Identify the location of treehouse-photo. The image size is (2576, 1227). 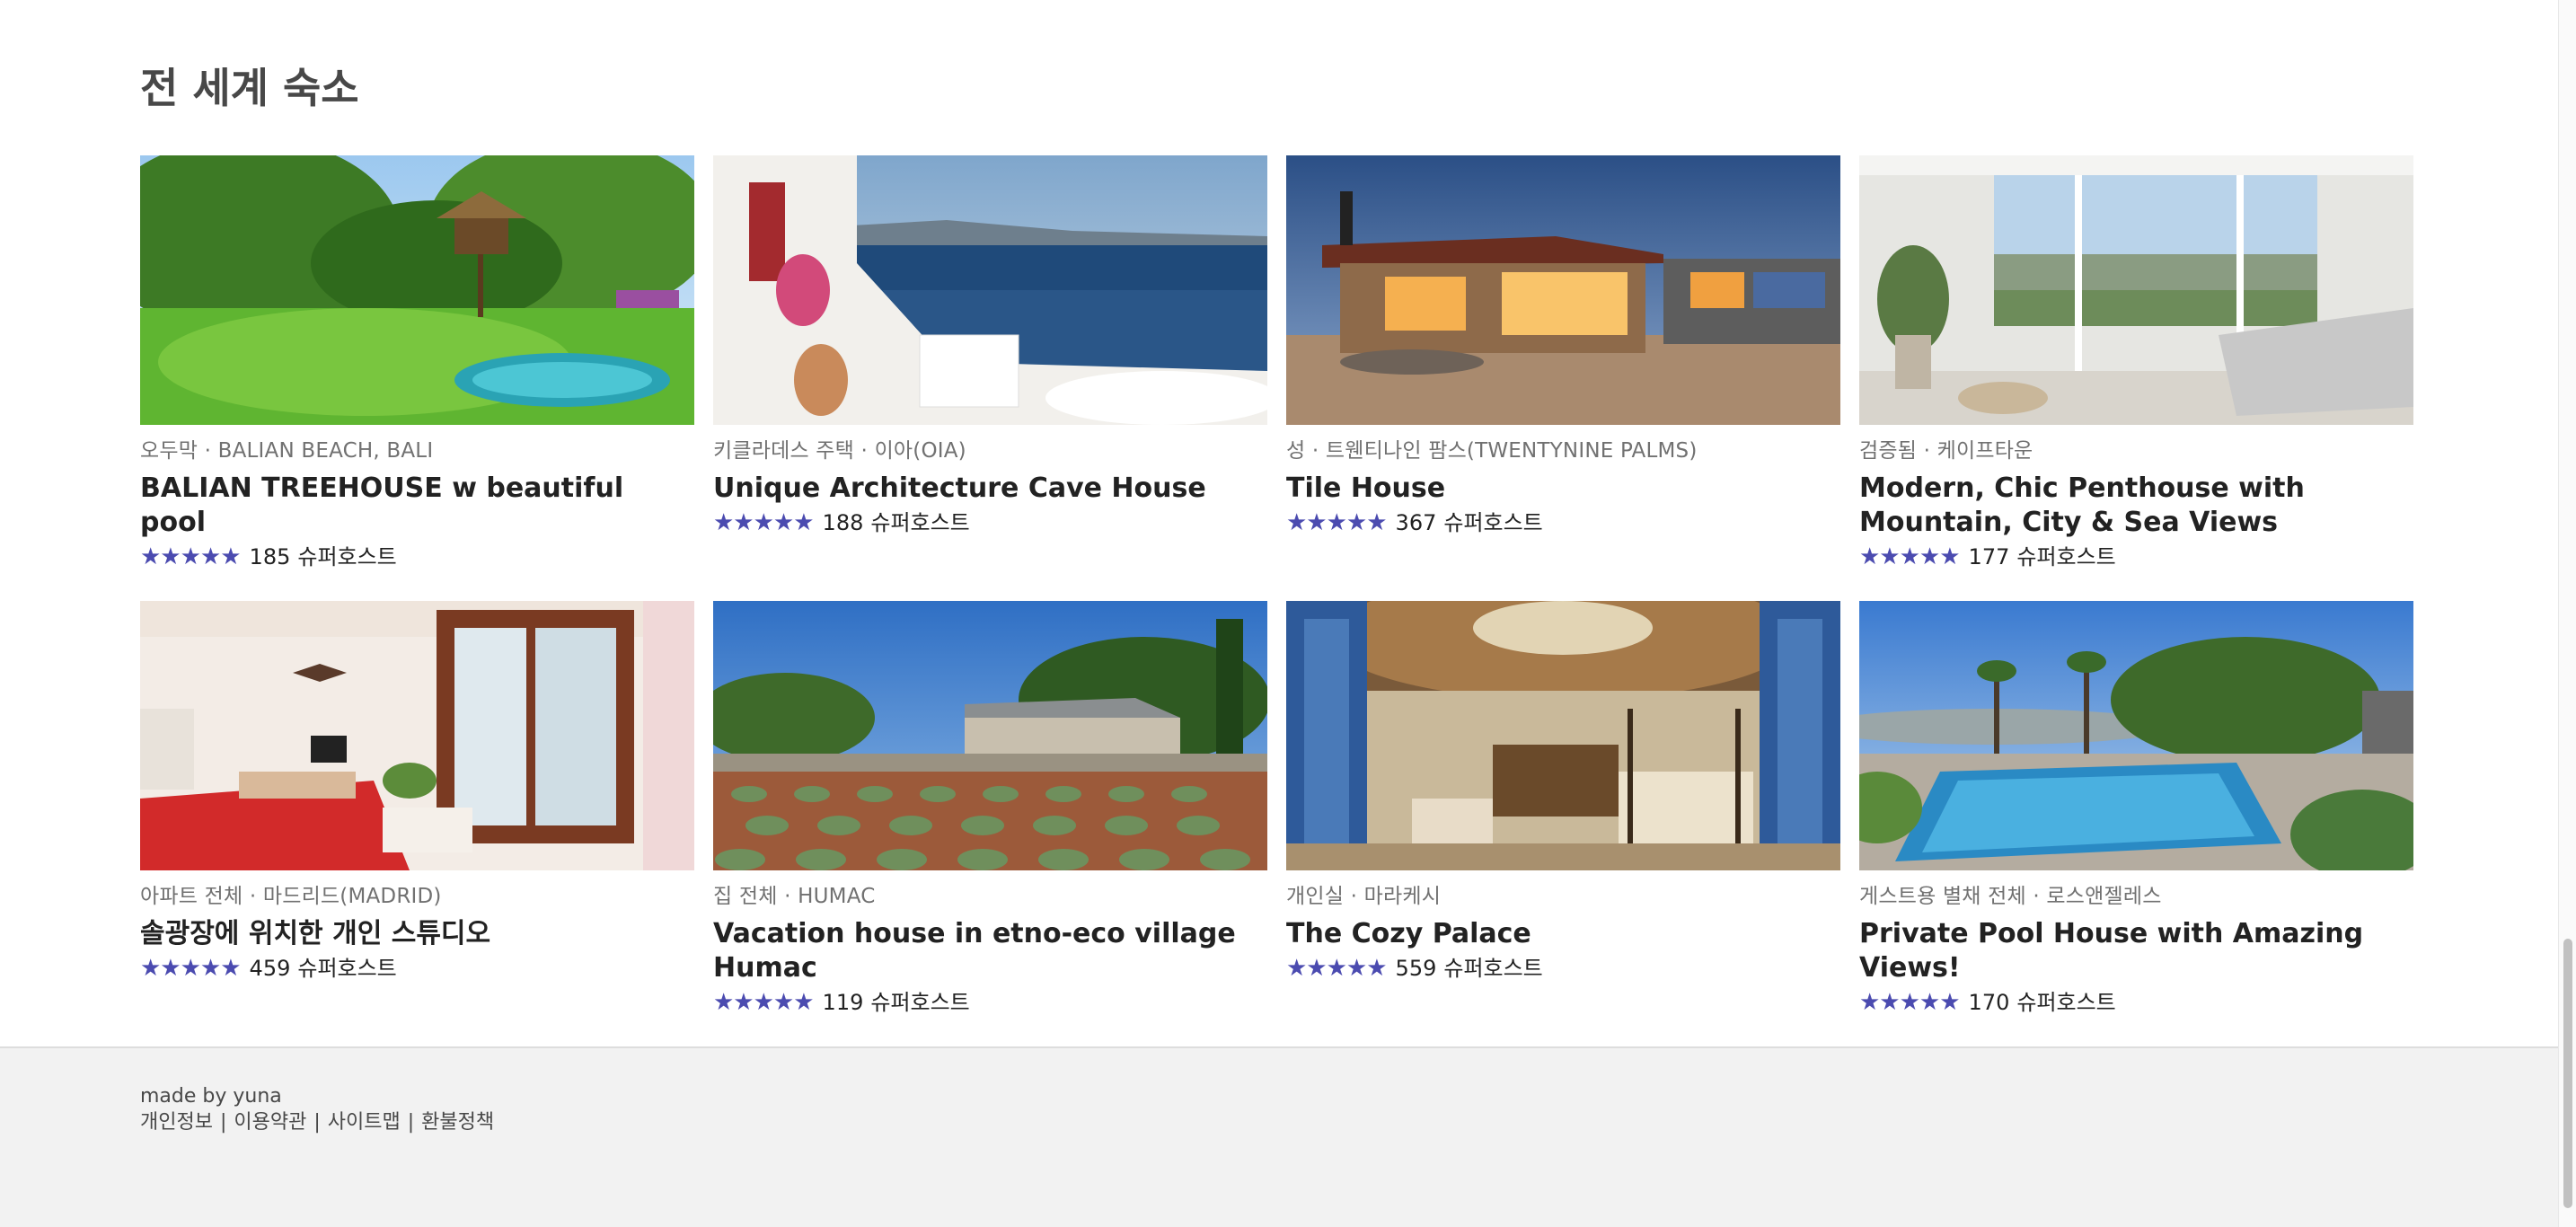
(417, 290).